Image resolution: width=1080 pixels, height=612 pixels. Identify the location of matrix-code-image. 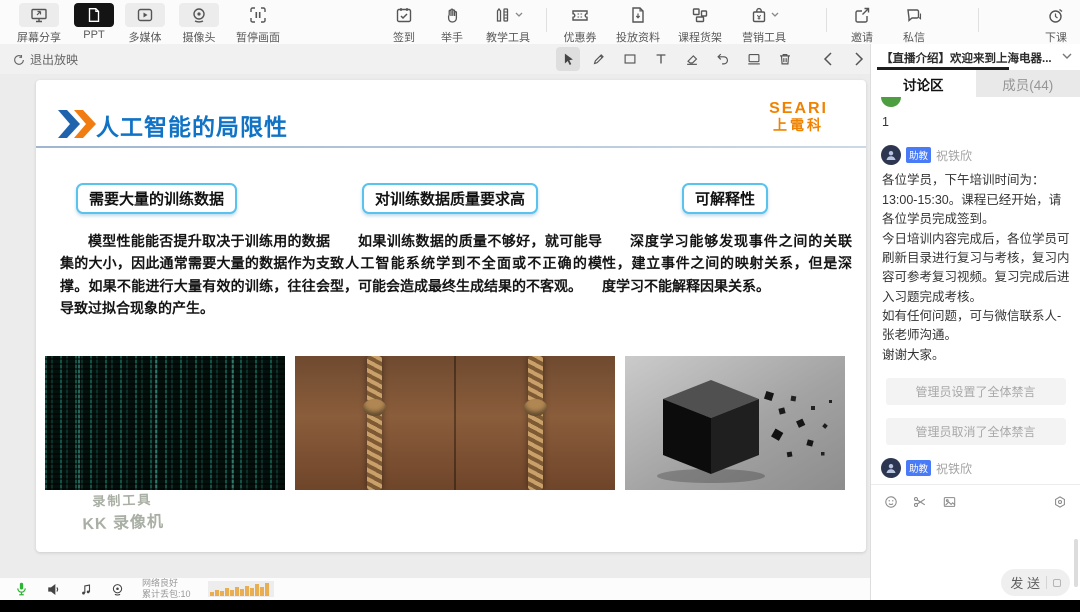
(165, 423).